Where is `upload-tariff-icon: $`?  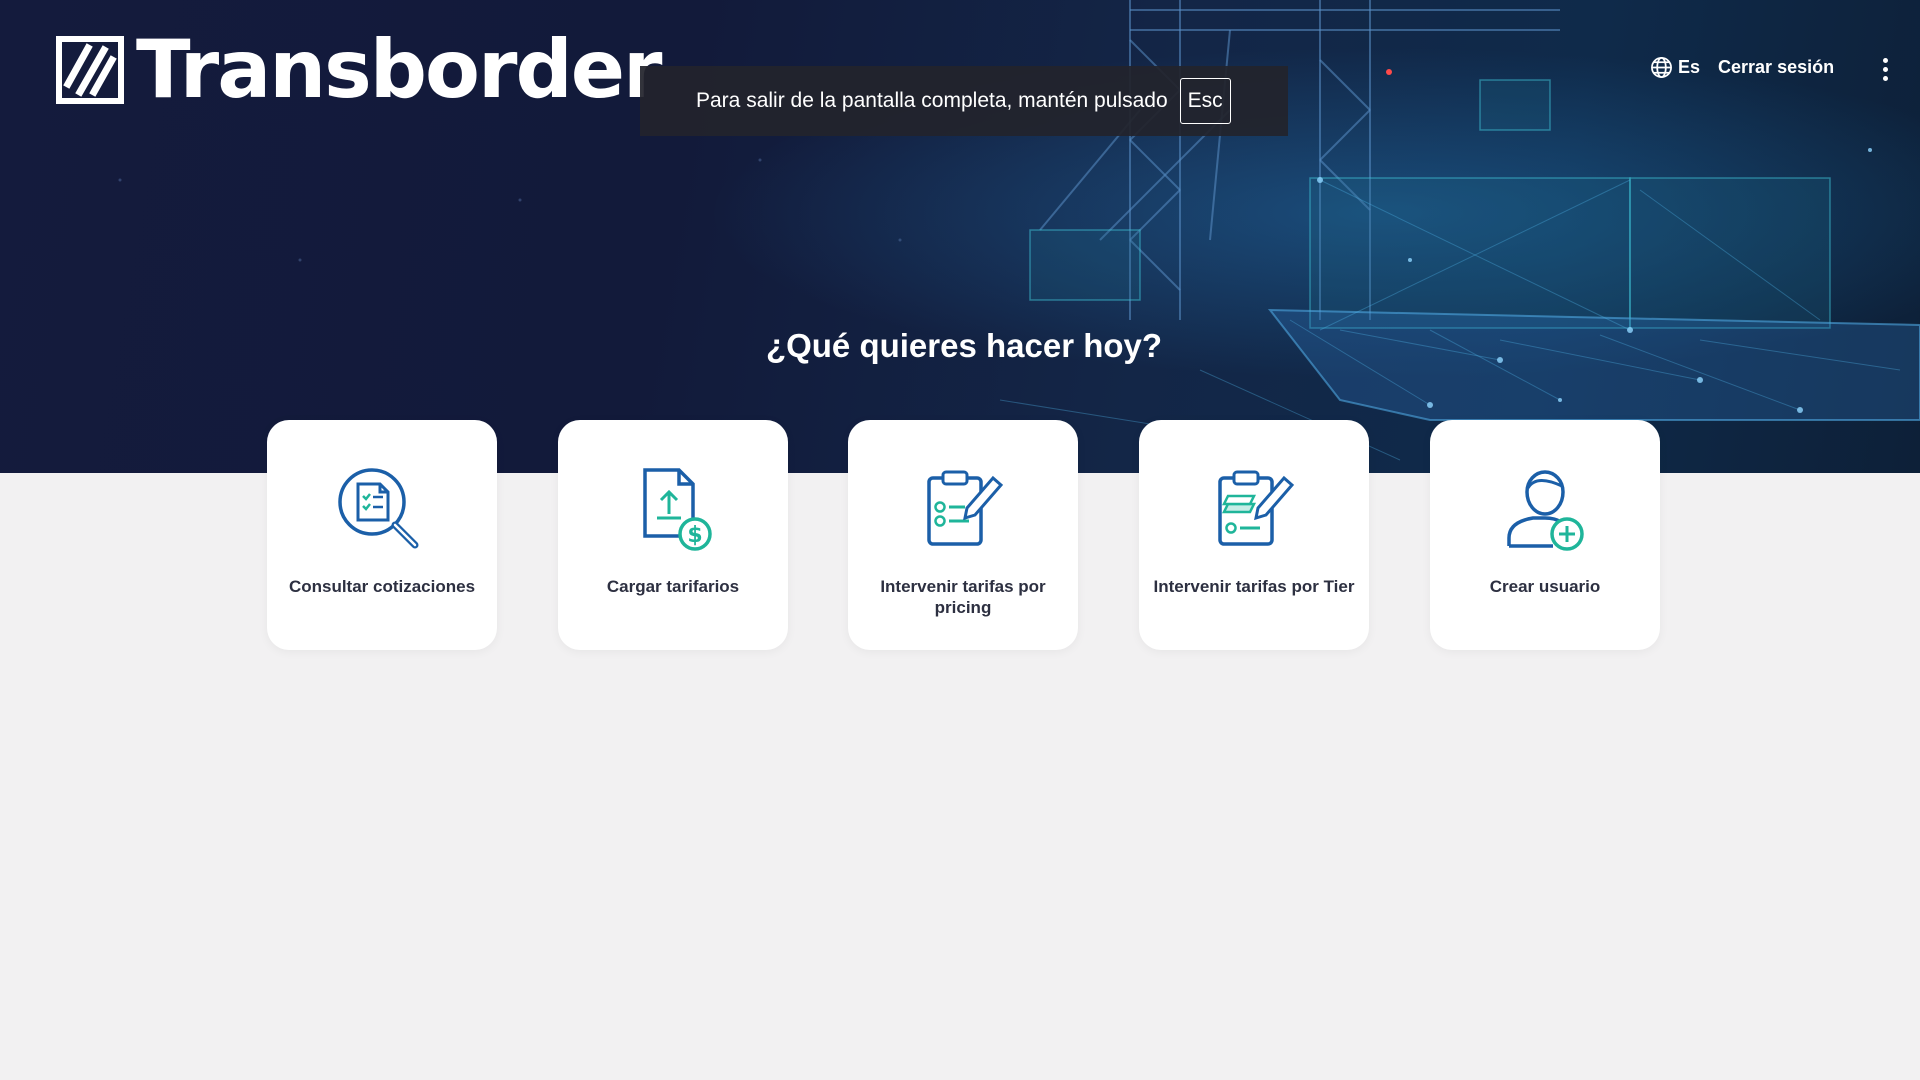 upload-tariff-icon: $ is located at coordinates (677, 509).